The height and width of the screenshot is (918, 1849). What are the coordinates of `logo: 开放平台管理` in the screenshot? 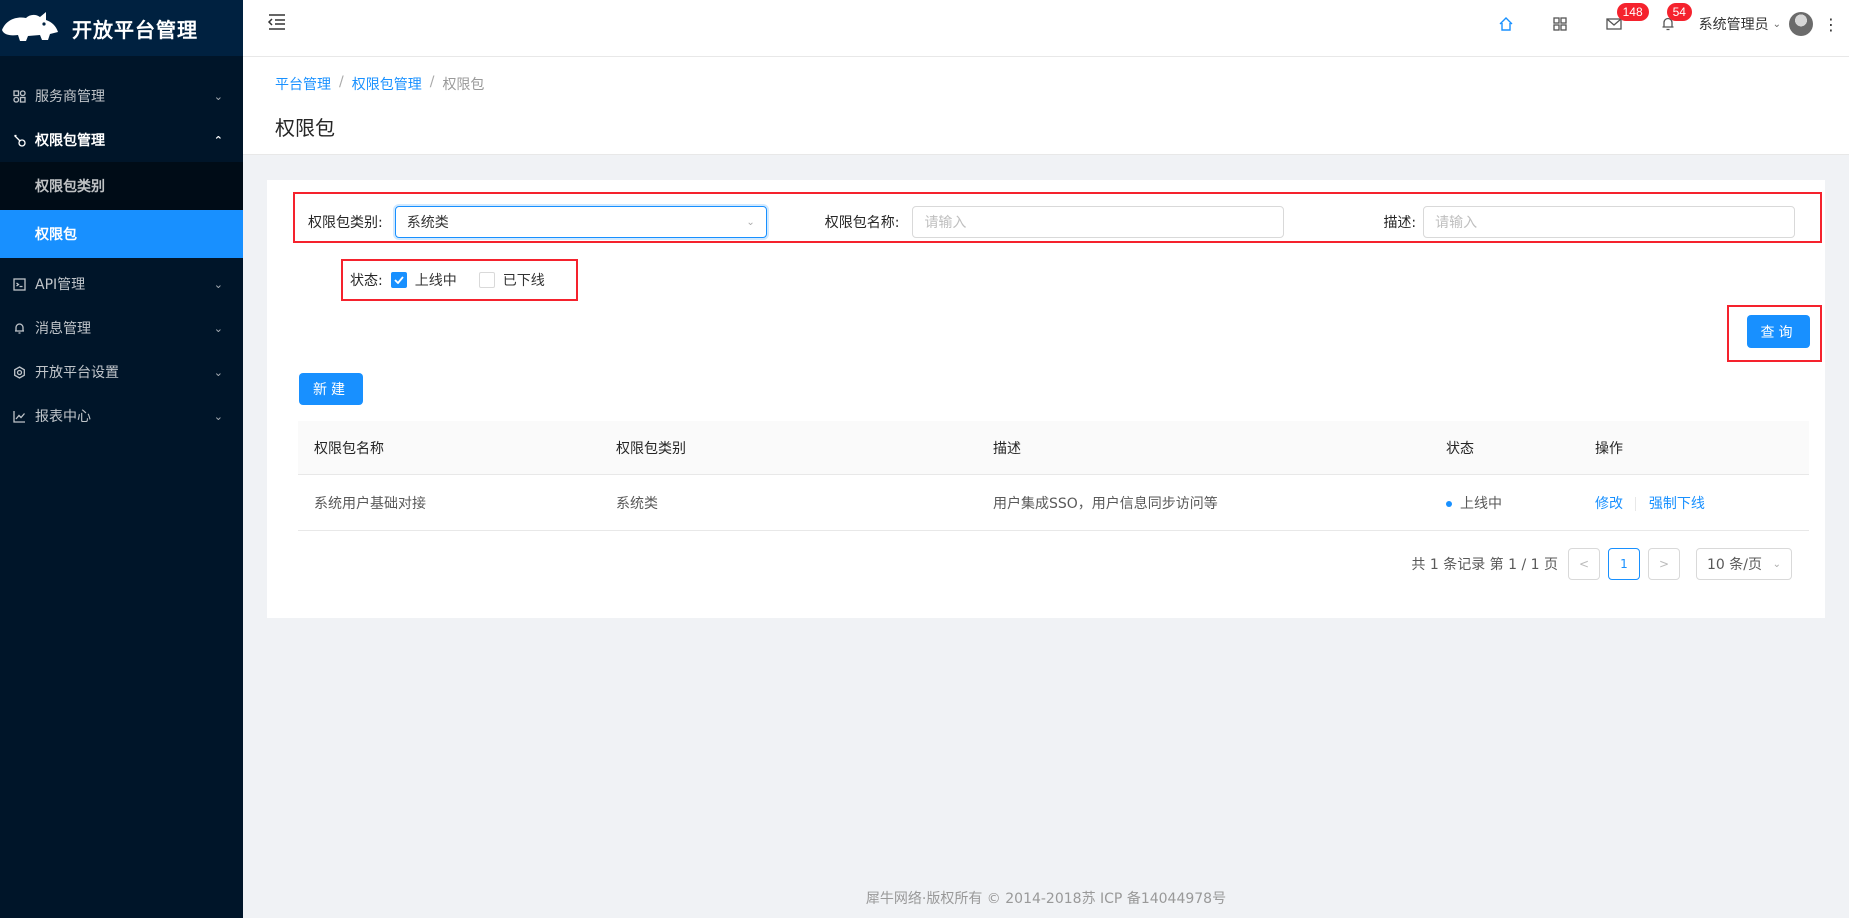 It's located at (121, 28).